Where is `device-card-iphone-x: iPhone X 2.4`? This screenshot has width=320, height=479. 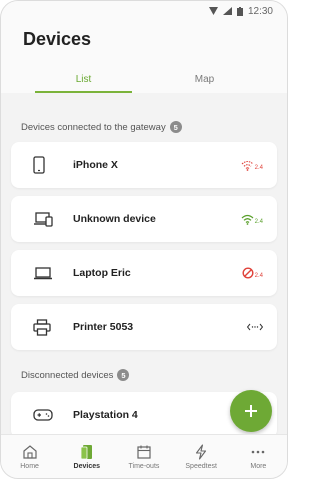
device-card-iphone-x: iPhone X 2.4 is located at coordinates (144, 165).